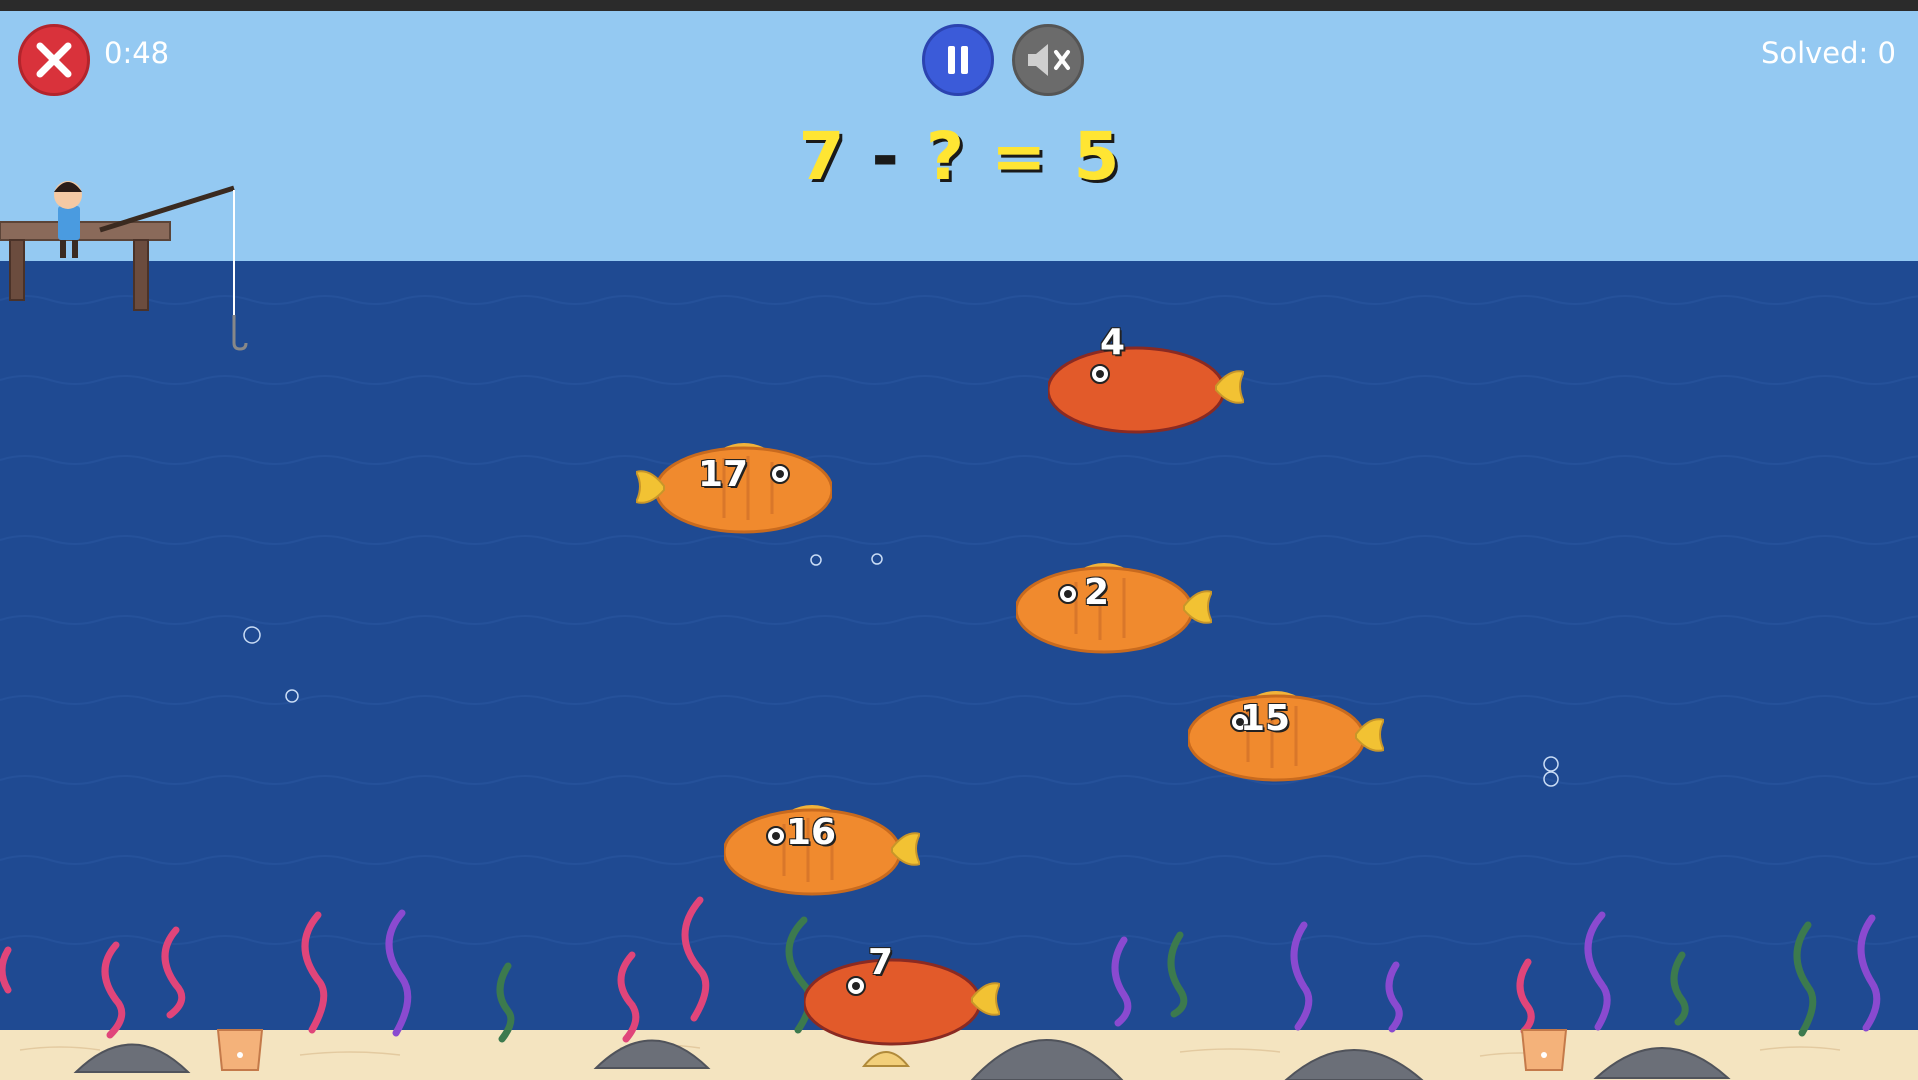 This screenshot has height=1080, width=1918. What do you see at coordinates (1265, 718) in the screenshot?
I see `fish-number-label: 15` at bounding box center [1265, 718].